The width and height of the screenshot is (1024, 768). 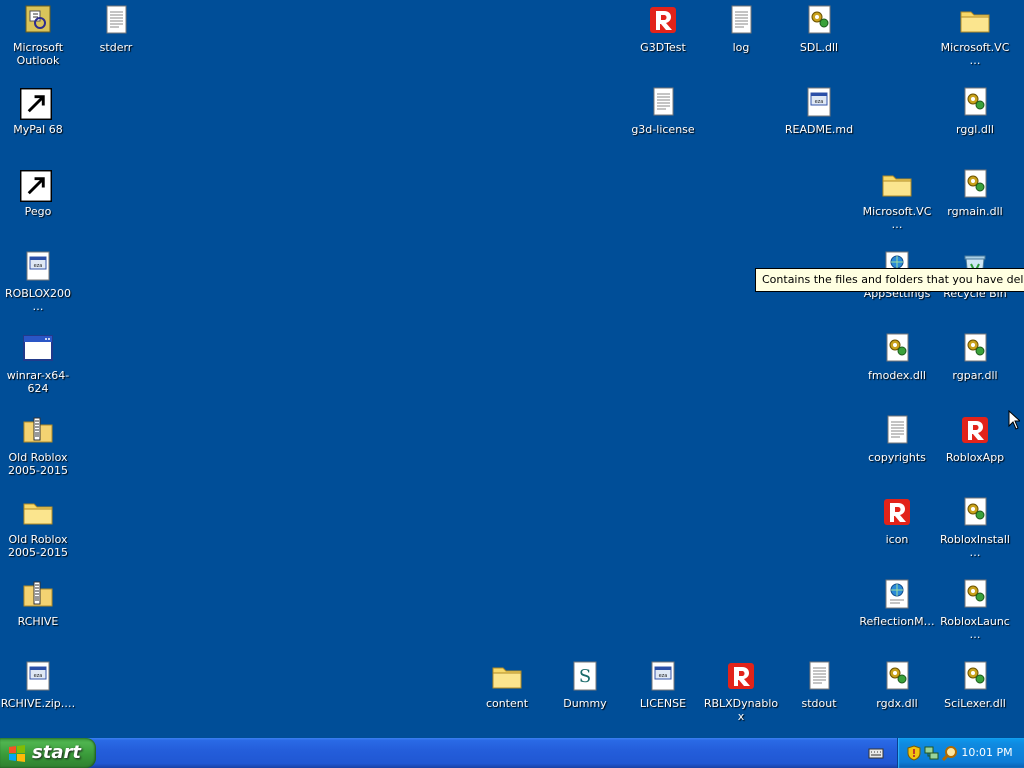 I want to click on winrar-x64-624-icon: winrar-x64-624, so click(x=38, y=363).